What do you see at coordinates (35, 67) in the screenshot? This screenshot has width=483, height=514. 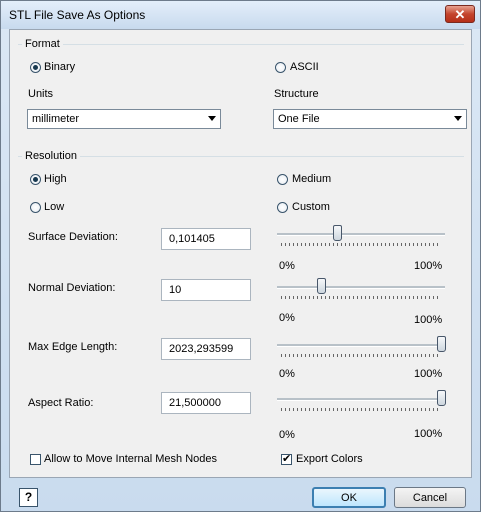 I see `binary-radio` at bounding box center [35, 67].